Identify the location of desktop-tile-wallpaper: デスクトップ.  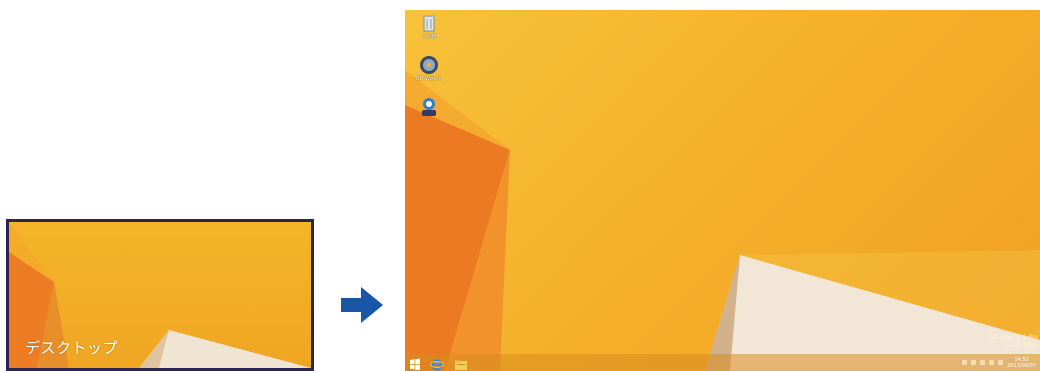
(160, 295).